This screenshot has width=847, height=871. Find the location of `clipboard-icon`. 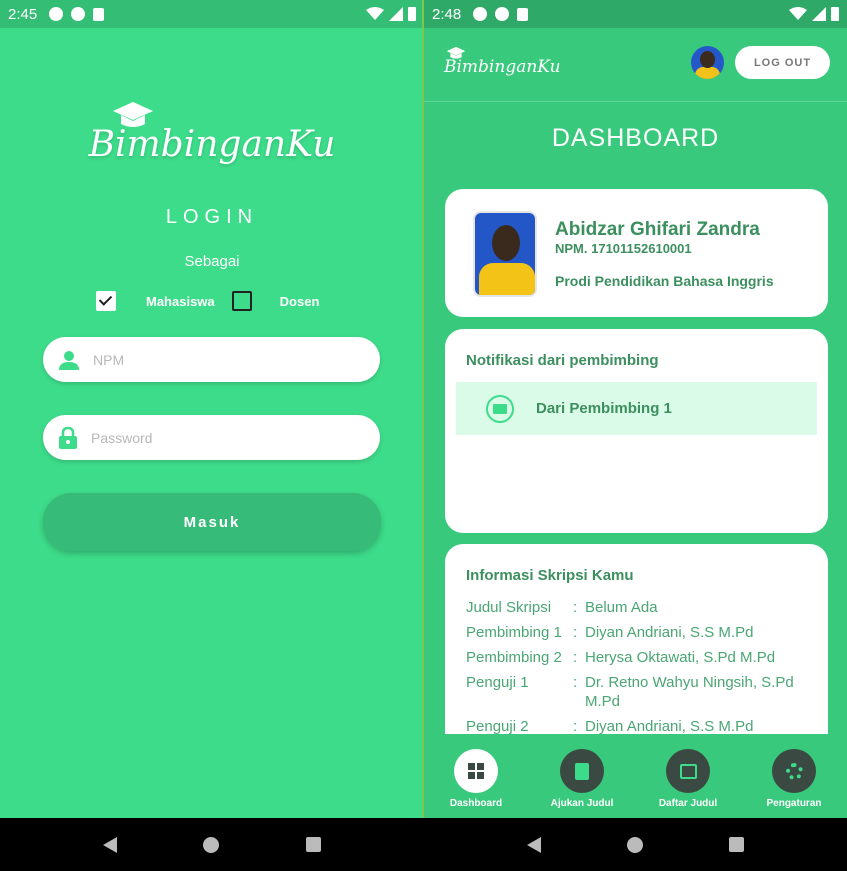

clipboard-icon is located at coordinates (582, 771).